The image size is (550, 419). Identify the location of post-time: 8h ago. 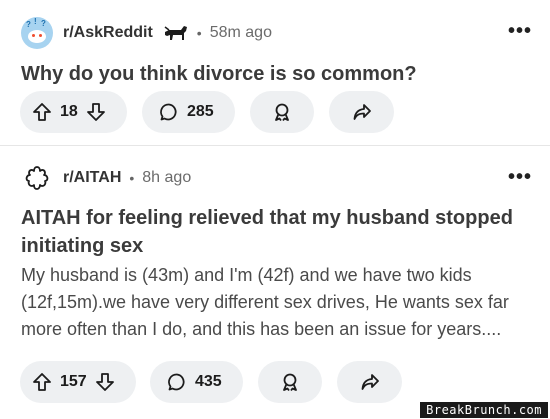
(167, 177).